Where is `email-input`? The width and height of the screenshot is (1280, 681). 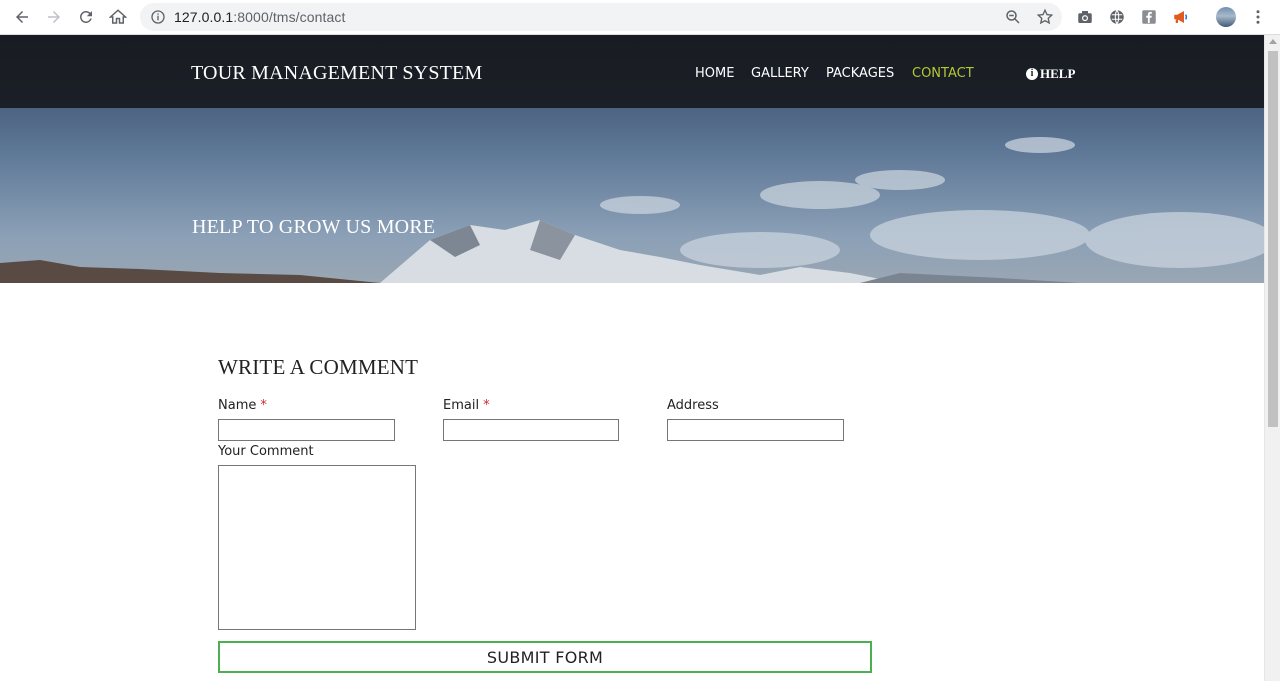 email-input is located at coordinates (531, 430).